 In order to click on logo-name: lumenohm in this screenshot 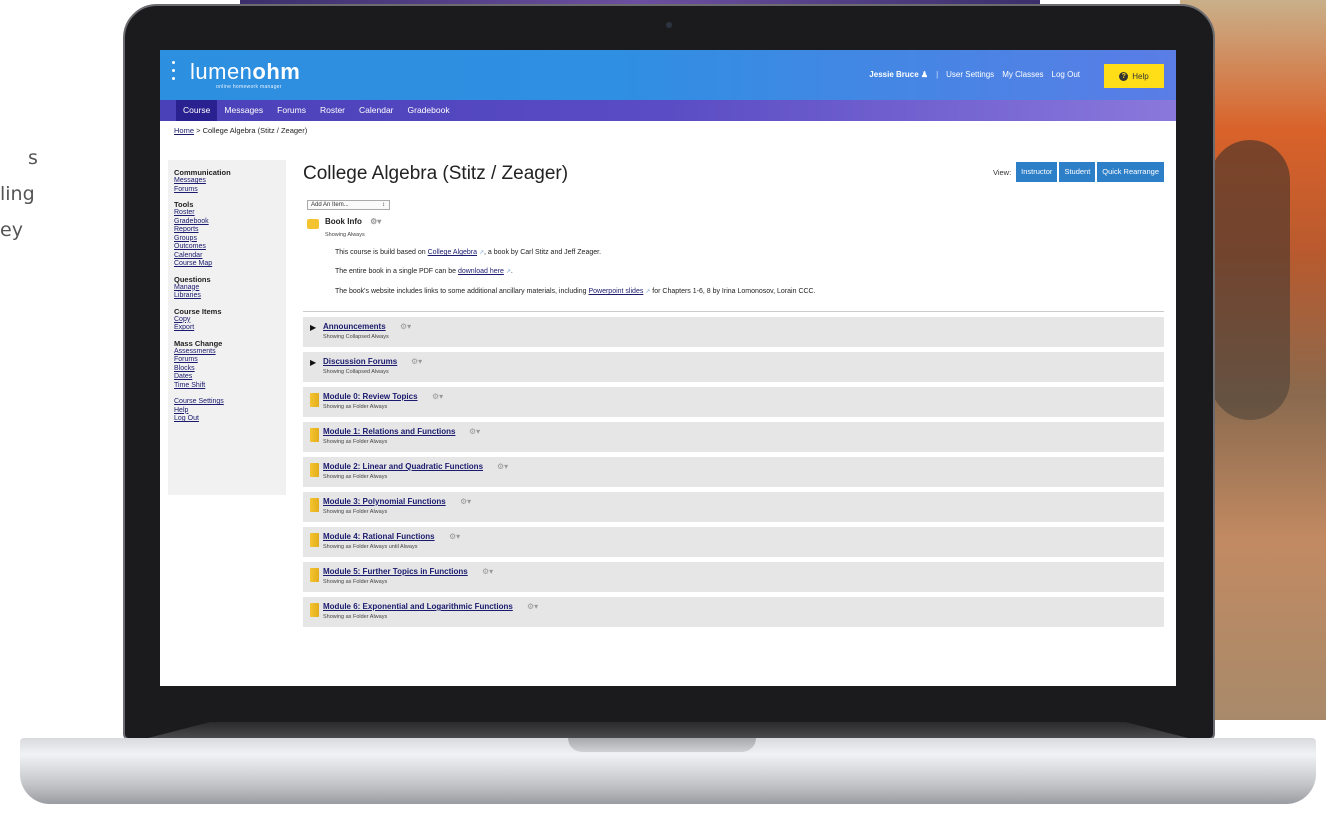, I will do `click(245, 71)`.